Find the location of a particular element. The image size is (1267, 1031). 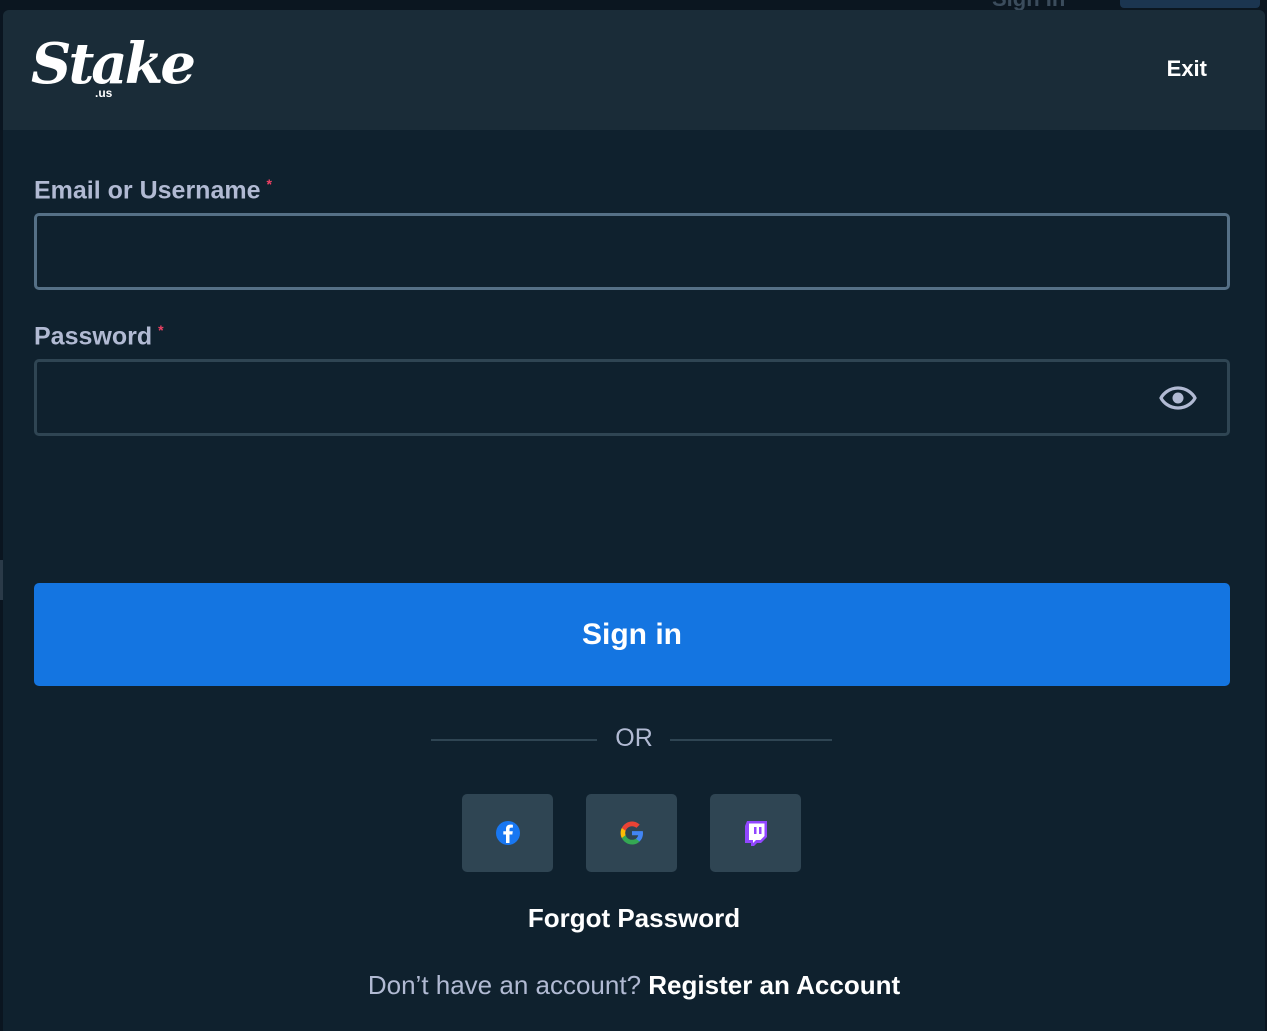

email-label-text: Email or Username is located at coordinates (147, 190).